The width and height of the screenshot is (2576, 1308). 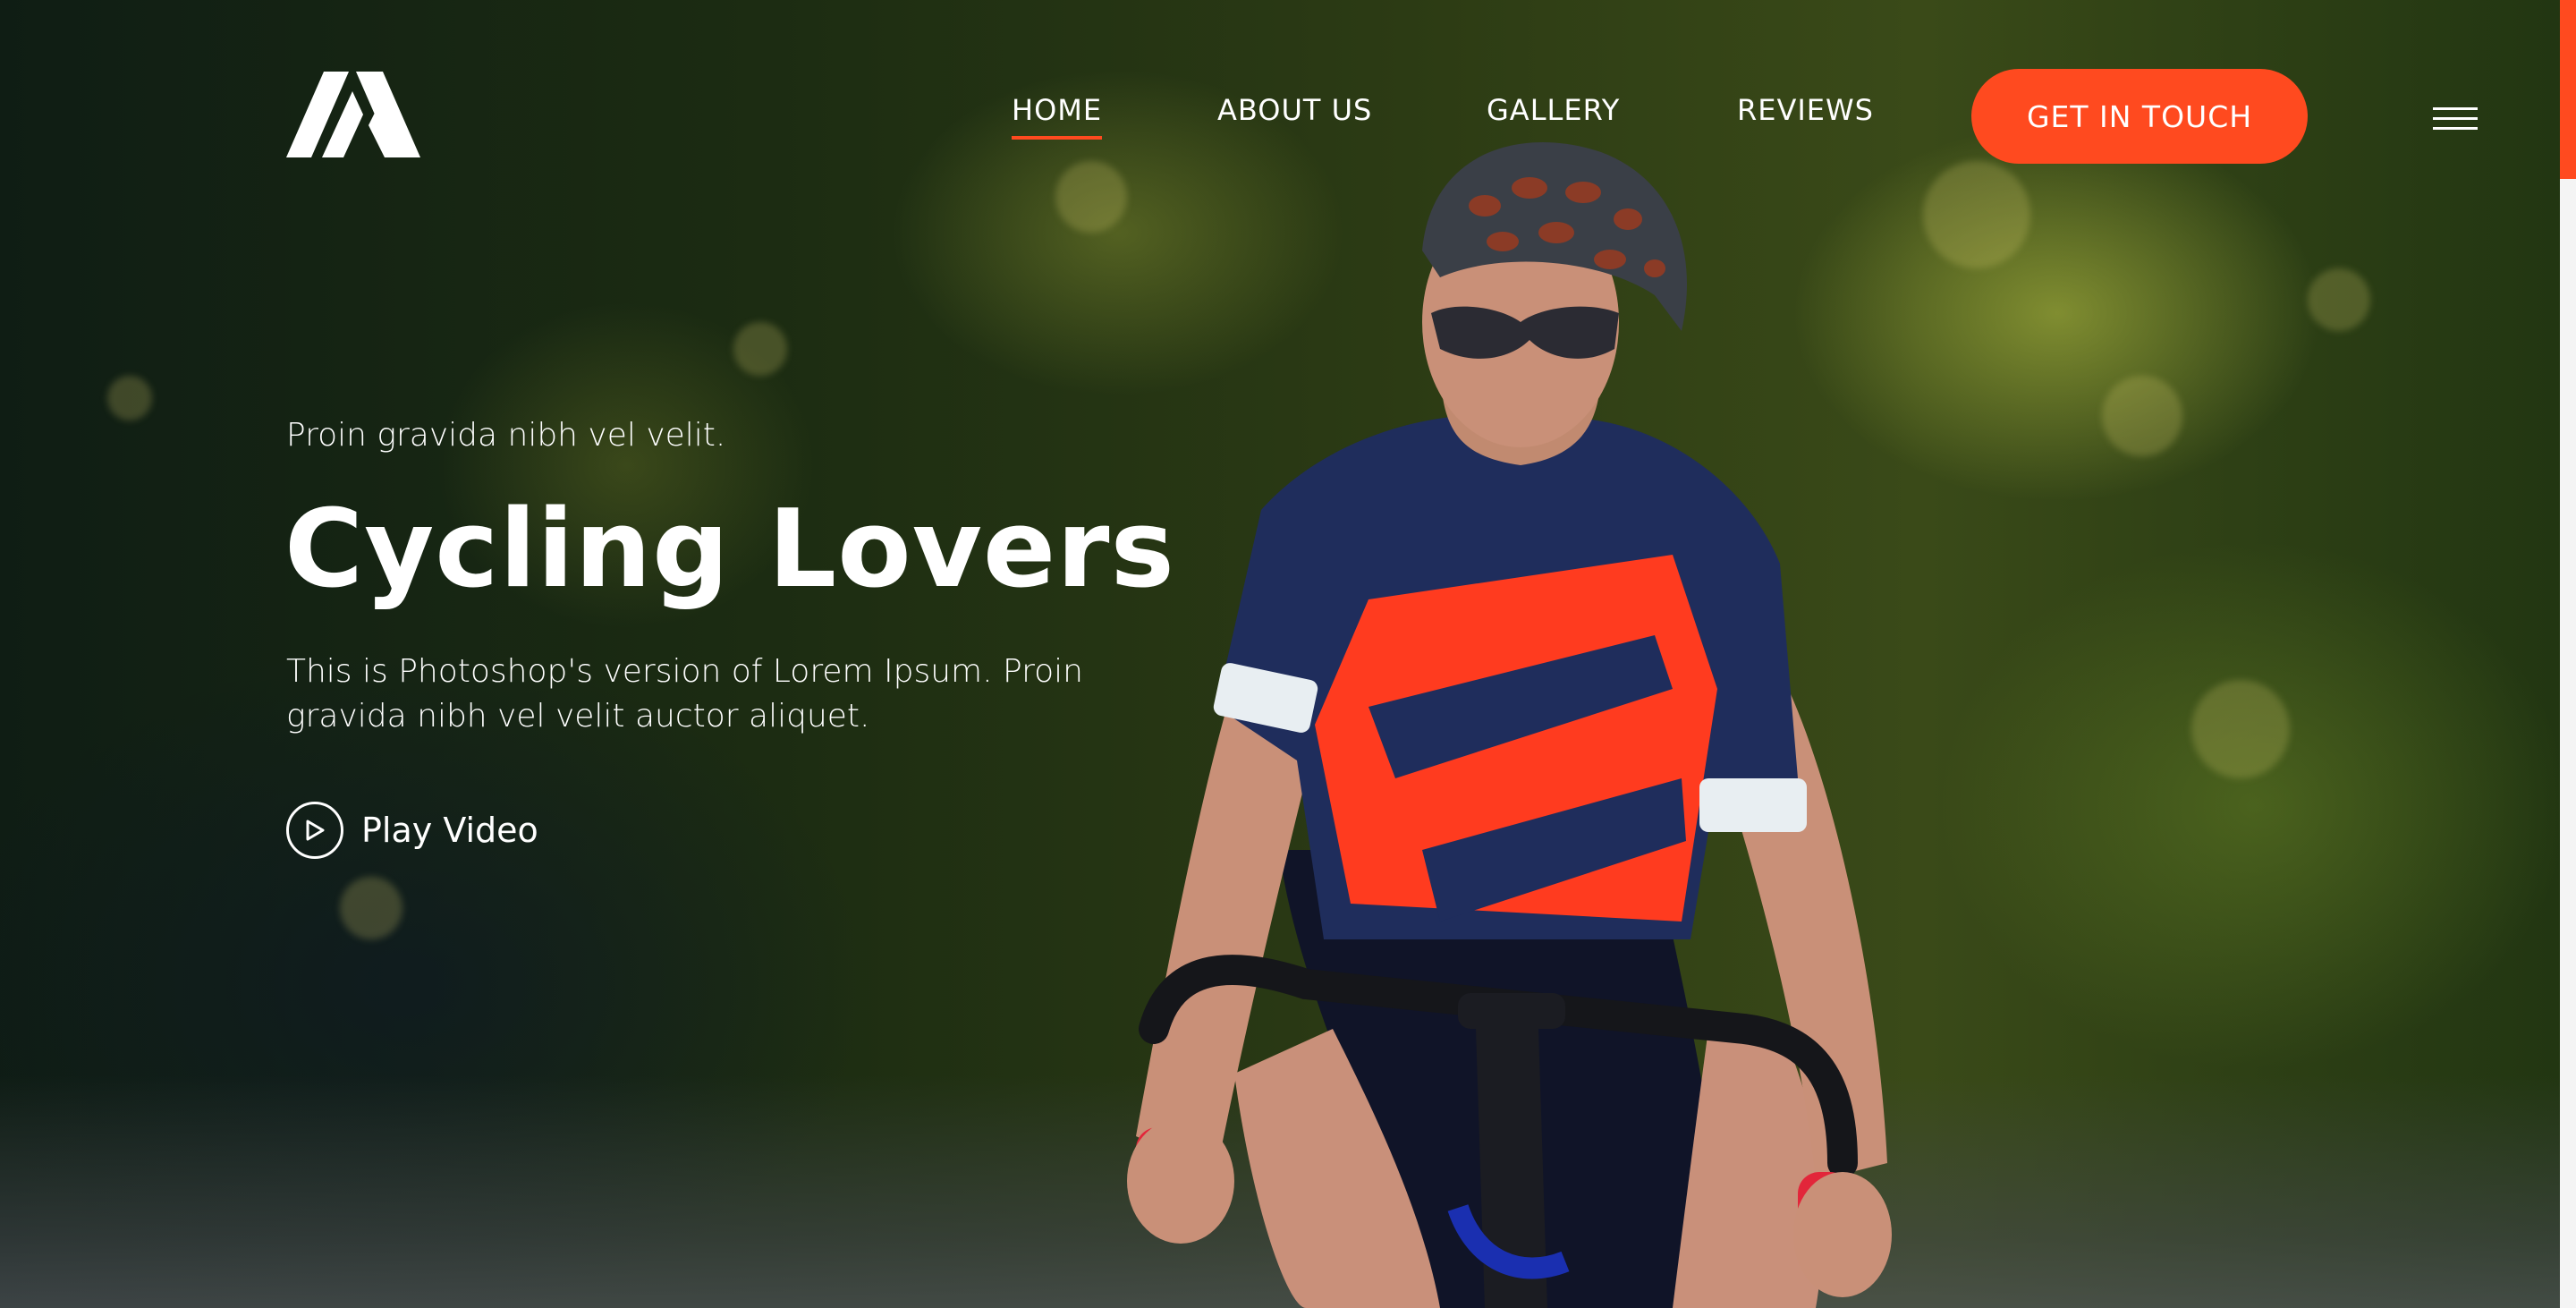 What do you see at coordinates (2139, 117) in the screenshot?
I see `get-in-touch-button: GET IN TOUCH` at bounding box center [2139, 117].